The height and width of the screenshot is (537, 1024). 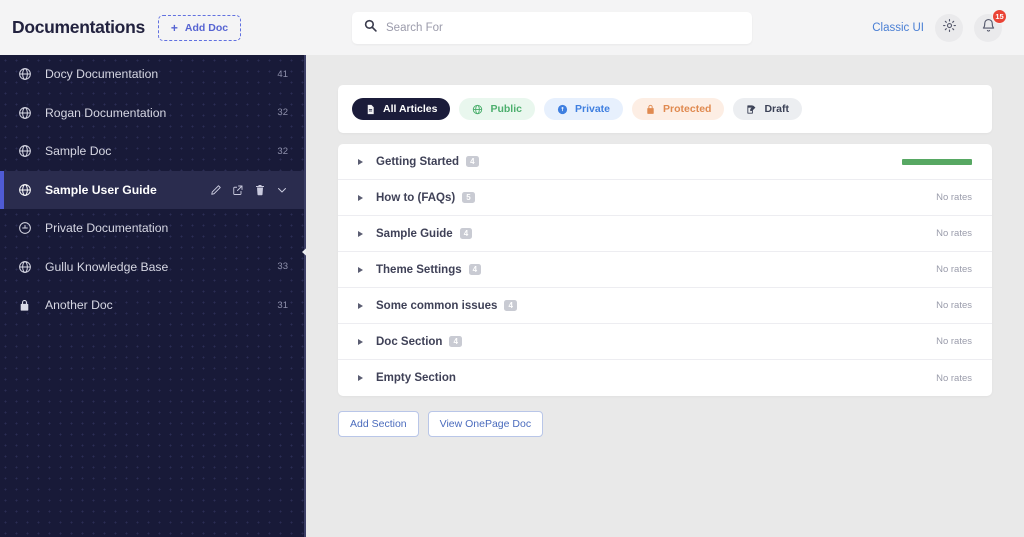 I want to click on section-name: How to (FAQs), so click(x=416, y=197).